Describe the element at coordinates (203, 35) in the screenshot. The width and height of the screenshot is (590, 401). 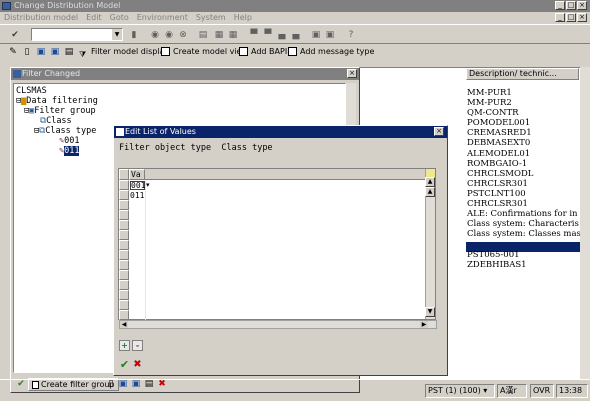
I see `print-icon: ▤` at that location.